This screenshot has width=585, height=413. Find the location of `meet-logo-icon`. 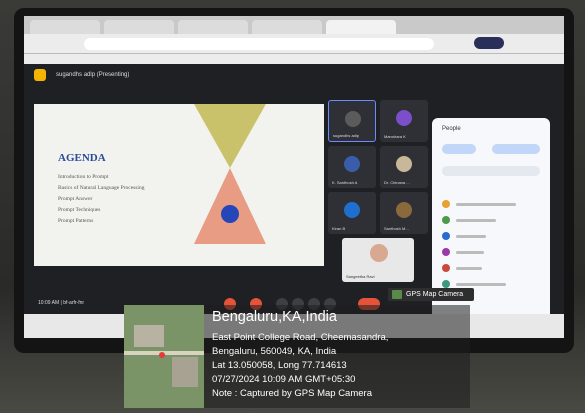

meet-logo-icon is located at coordinates (40, 75).